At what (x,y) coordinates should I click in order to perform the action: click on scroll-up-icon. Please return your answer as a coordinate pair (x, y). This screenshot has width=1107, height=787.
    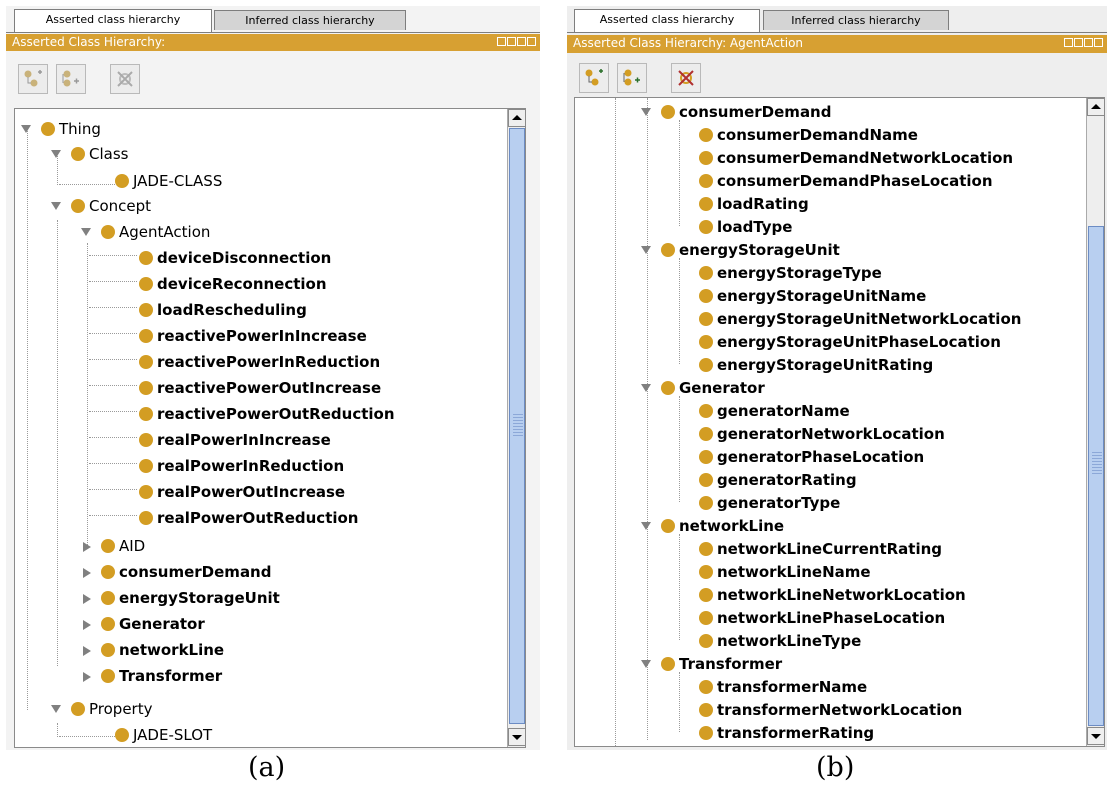
    Looking at the image, I should click on (517, 117).